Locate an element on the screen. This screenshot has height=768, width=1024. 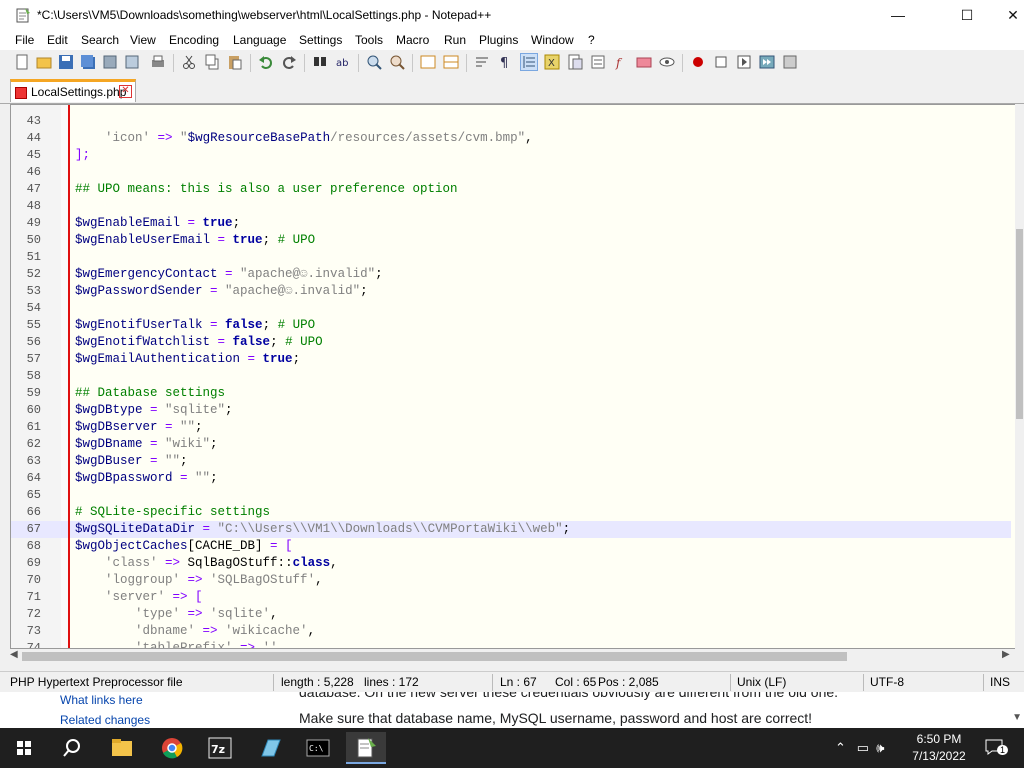
vertical-scrollbar-thumb is located at coordinates (1019, 324).